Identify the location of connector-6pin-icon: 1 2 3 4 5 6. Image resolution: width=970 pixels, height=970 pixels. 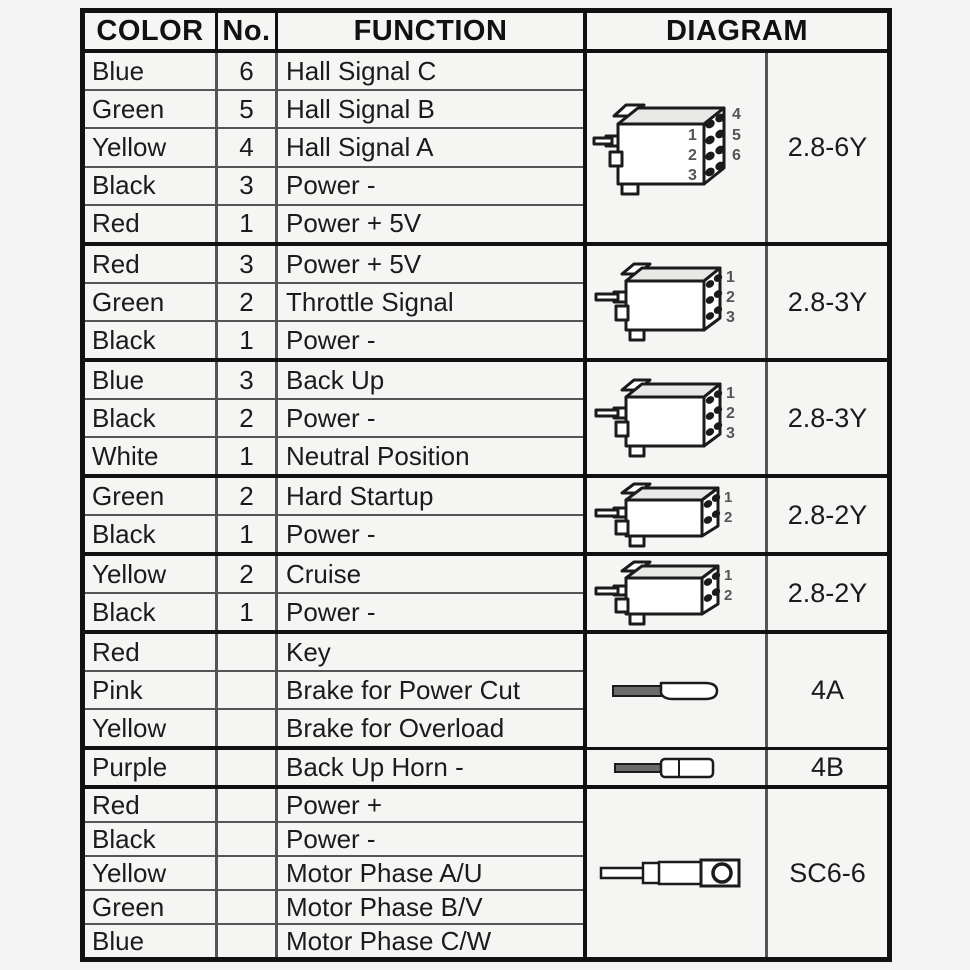
(666, 149).